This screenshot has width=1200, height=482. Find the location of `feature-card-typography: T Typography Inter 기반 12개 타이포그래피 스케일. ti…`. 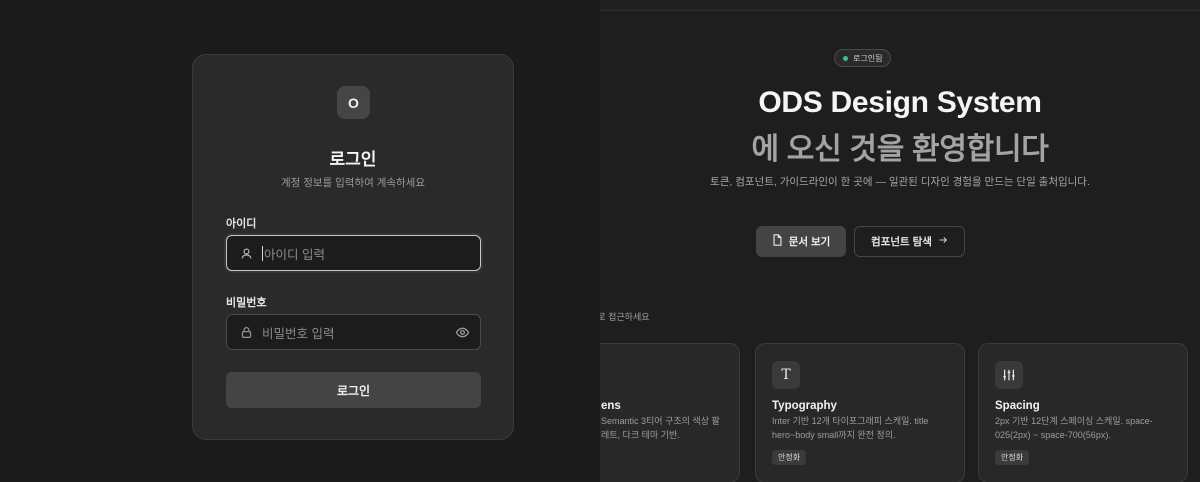

feature-card-typography: T Typography Inter 기반 12개 타이포그래피 스케일. ti… is located at coordinates (860, 412).